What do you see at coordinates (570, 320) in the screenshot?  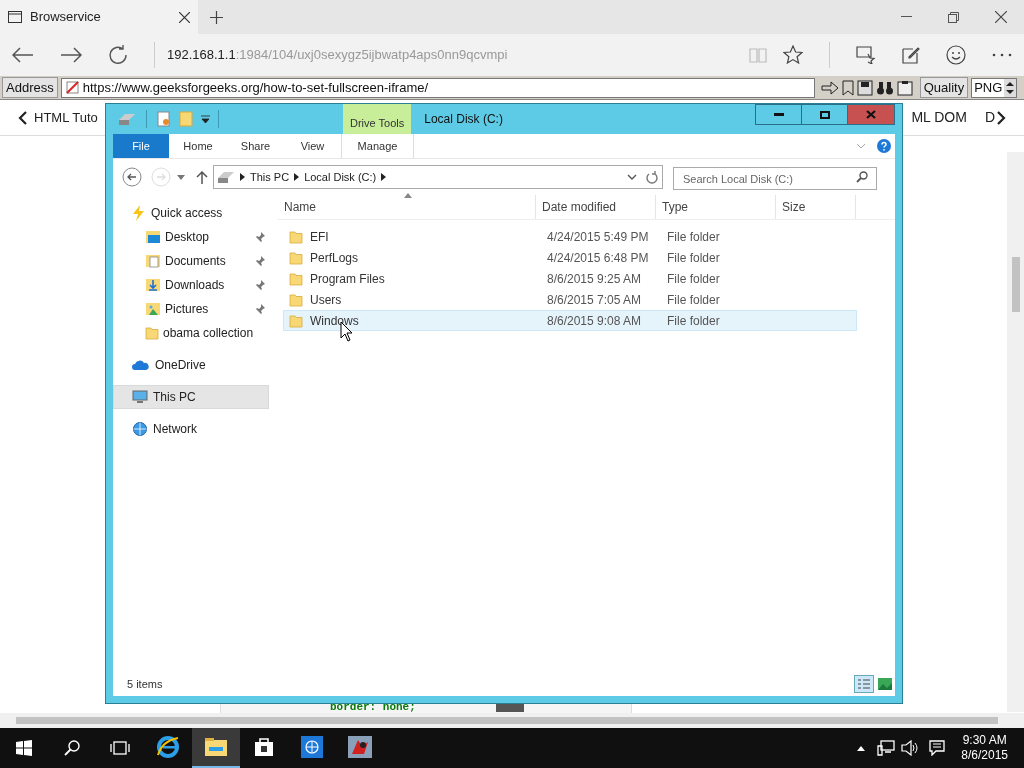 I see `file-row: Windows 8/6/2015 9:08 AM File folder` at bounding box center [570, 320].